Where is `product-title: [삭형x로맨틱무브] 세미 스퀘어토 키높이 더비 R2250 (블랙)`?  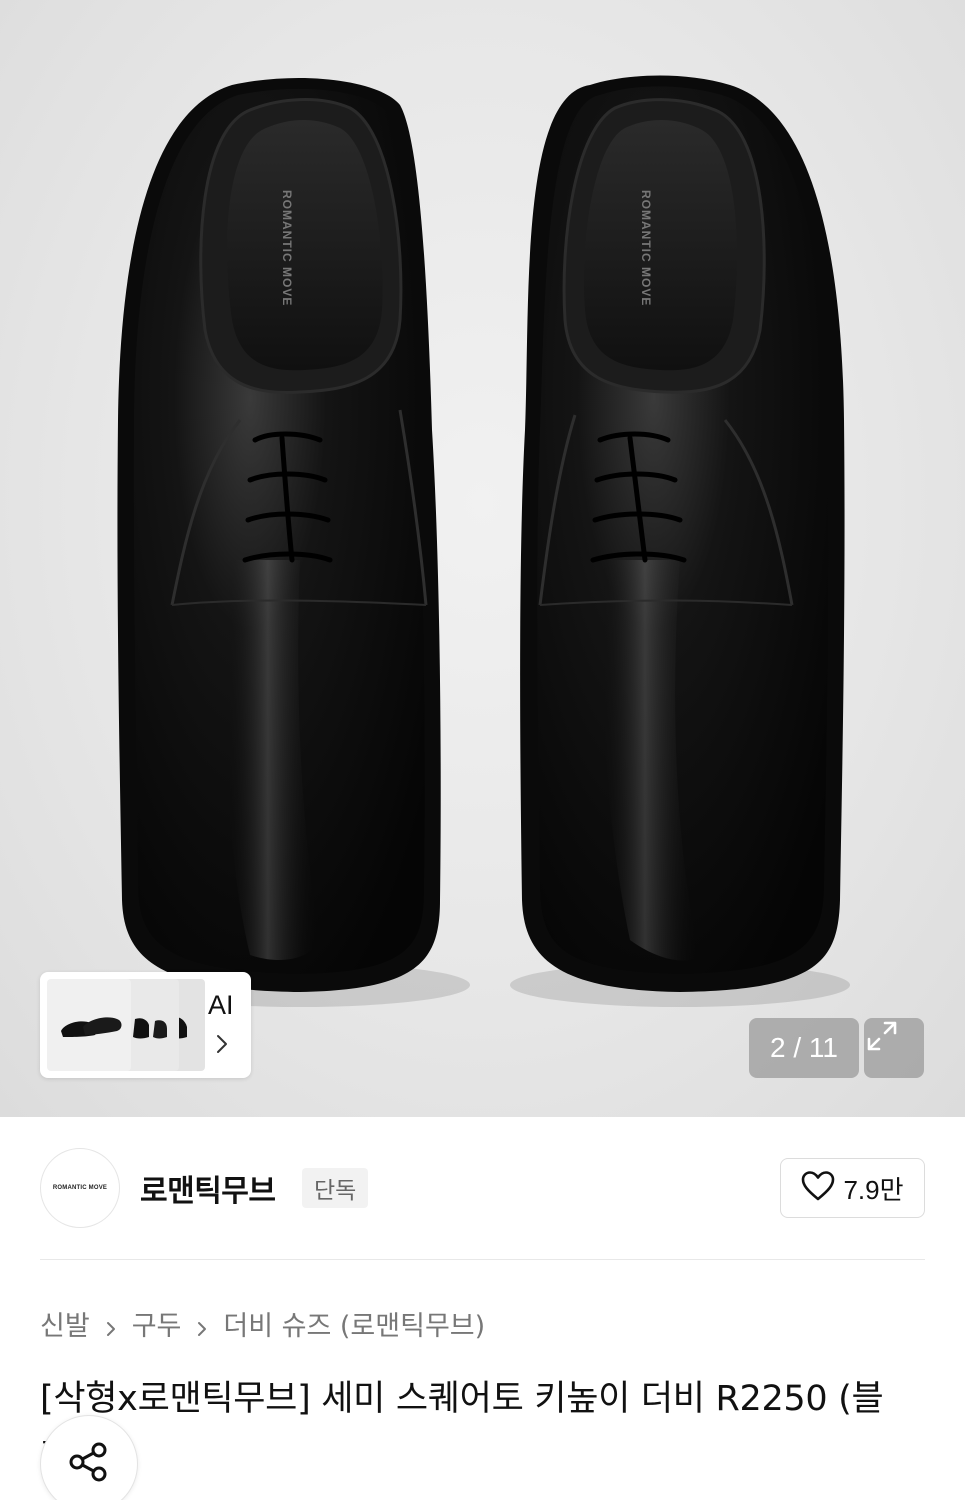
product-title: [삭형x로맨틱무브] 세미 스퀘어토 키높이 더비 R2250 (블랙) is located at coordinates (462, 1428).